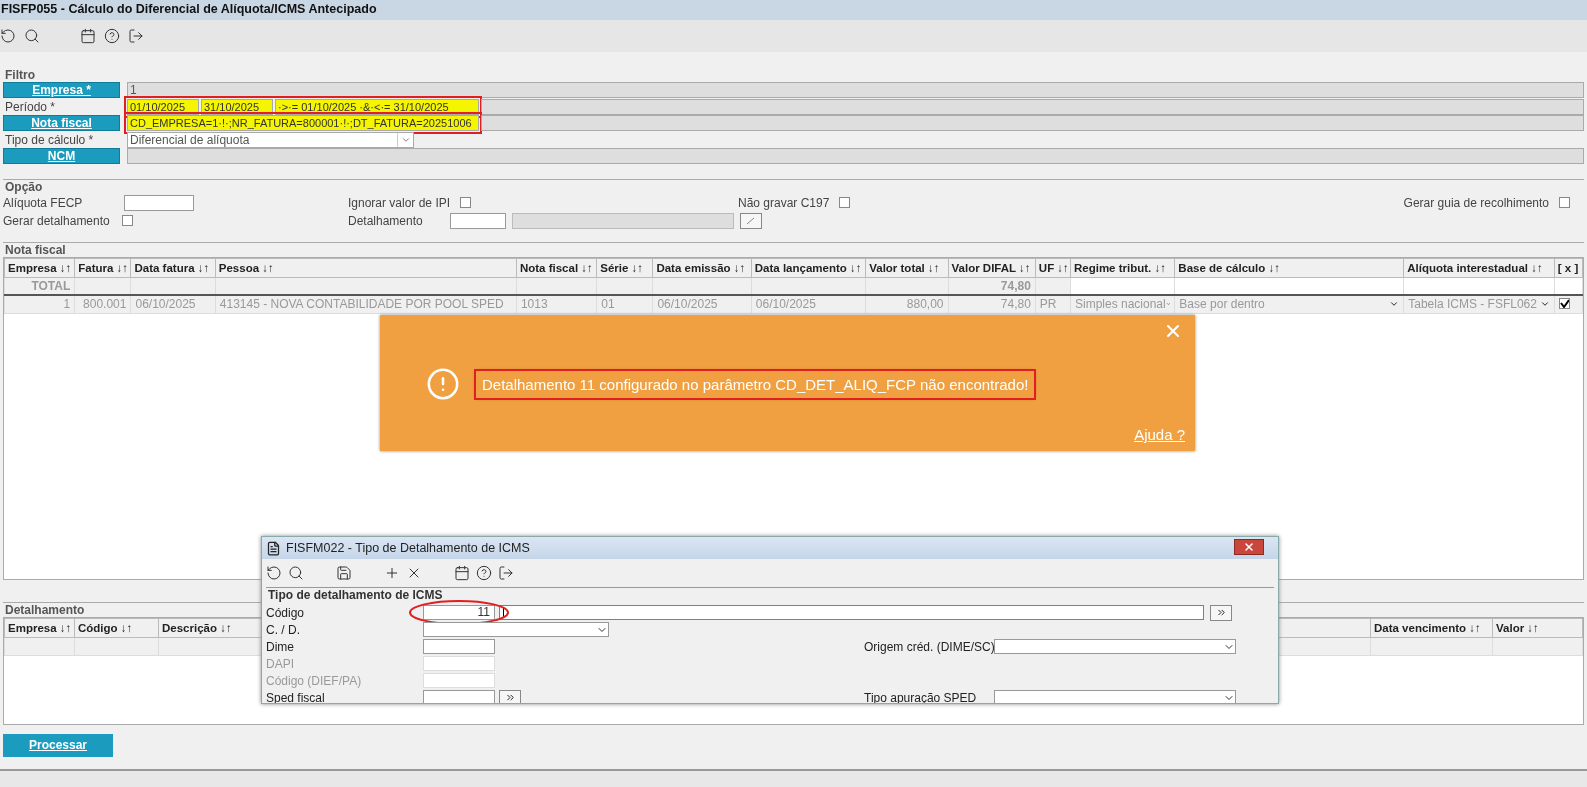  Describe the element at coordinates (851, 612) in the screenshot. I see `description-field` at that location.